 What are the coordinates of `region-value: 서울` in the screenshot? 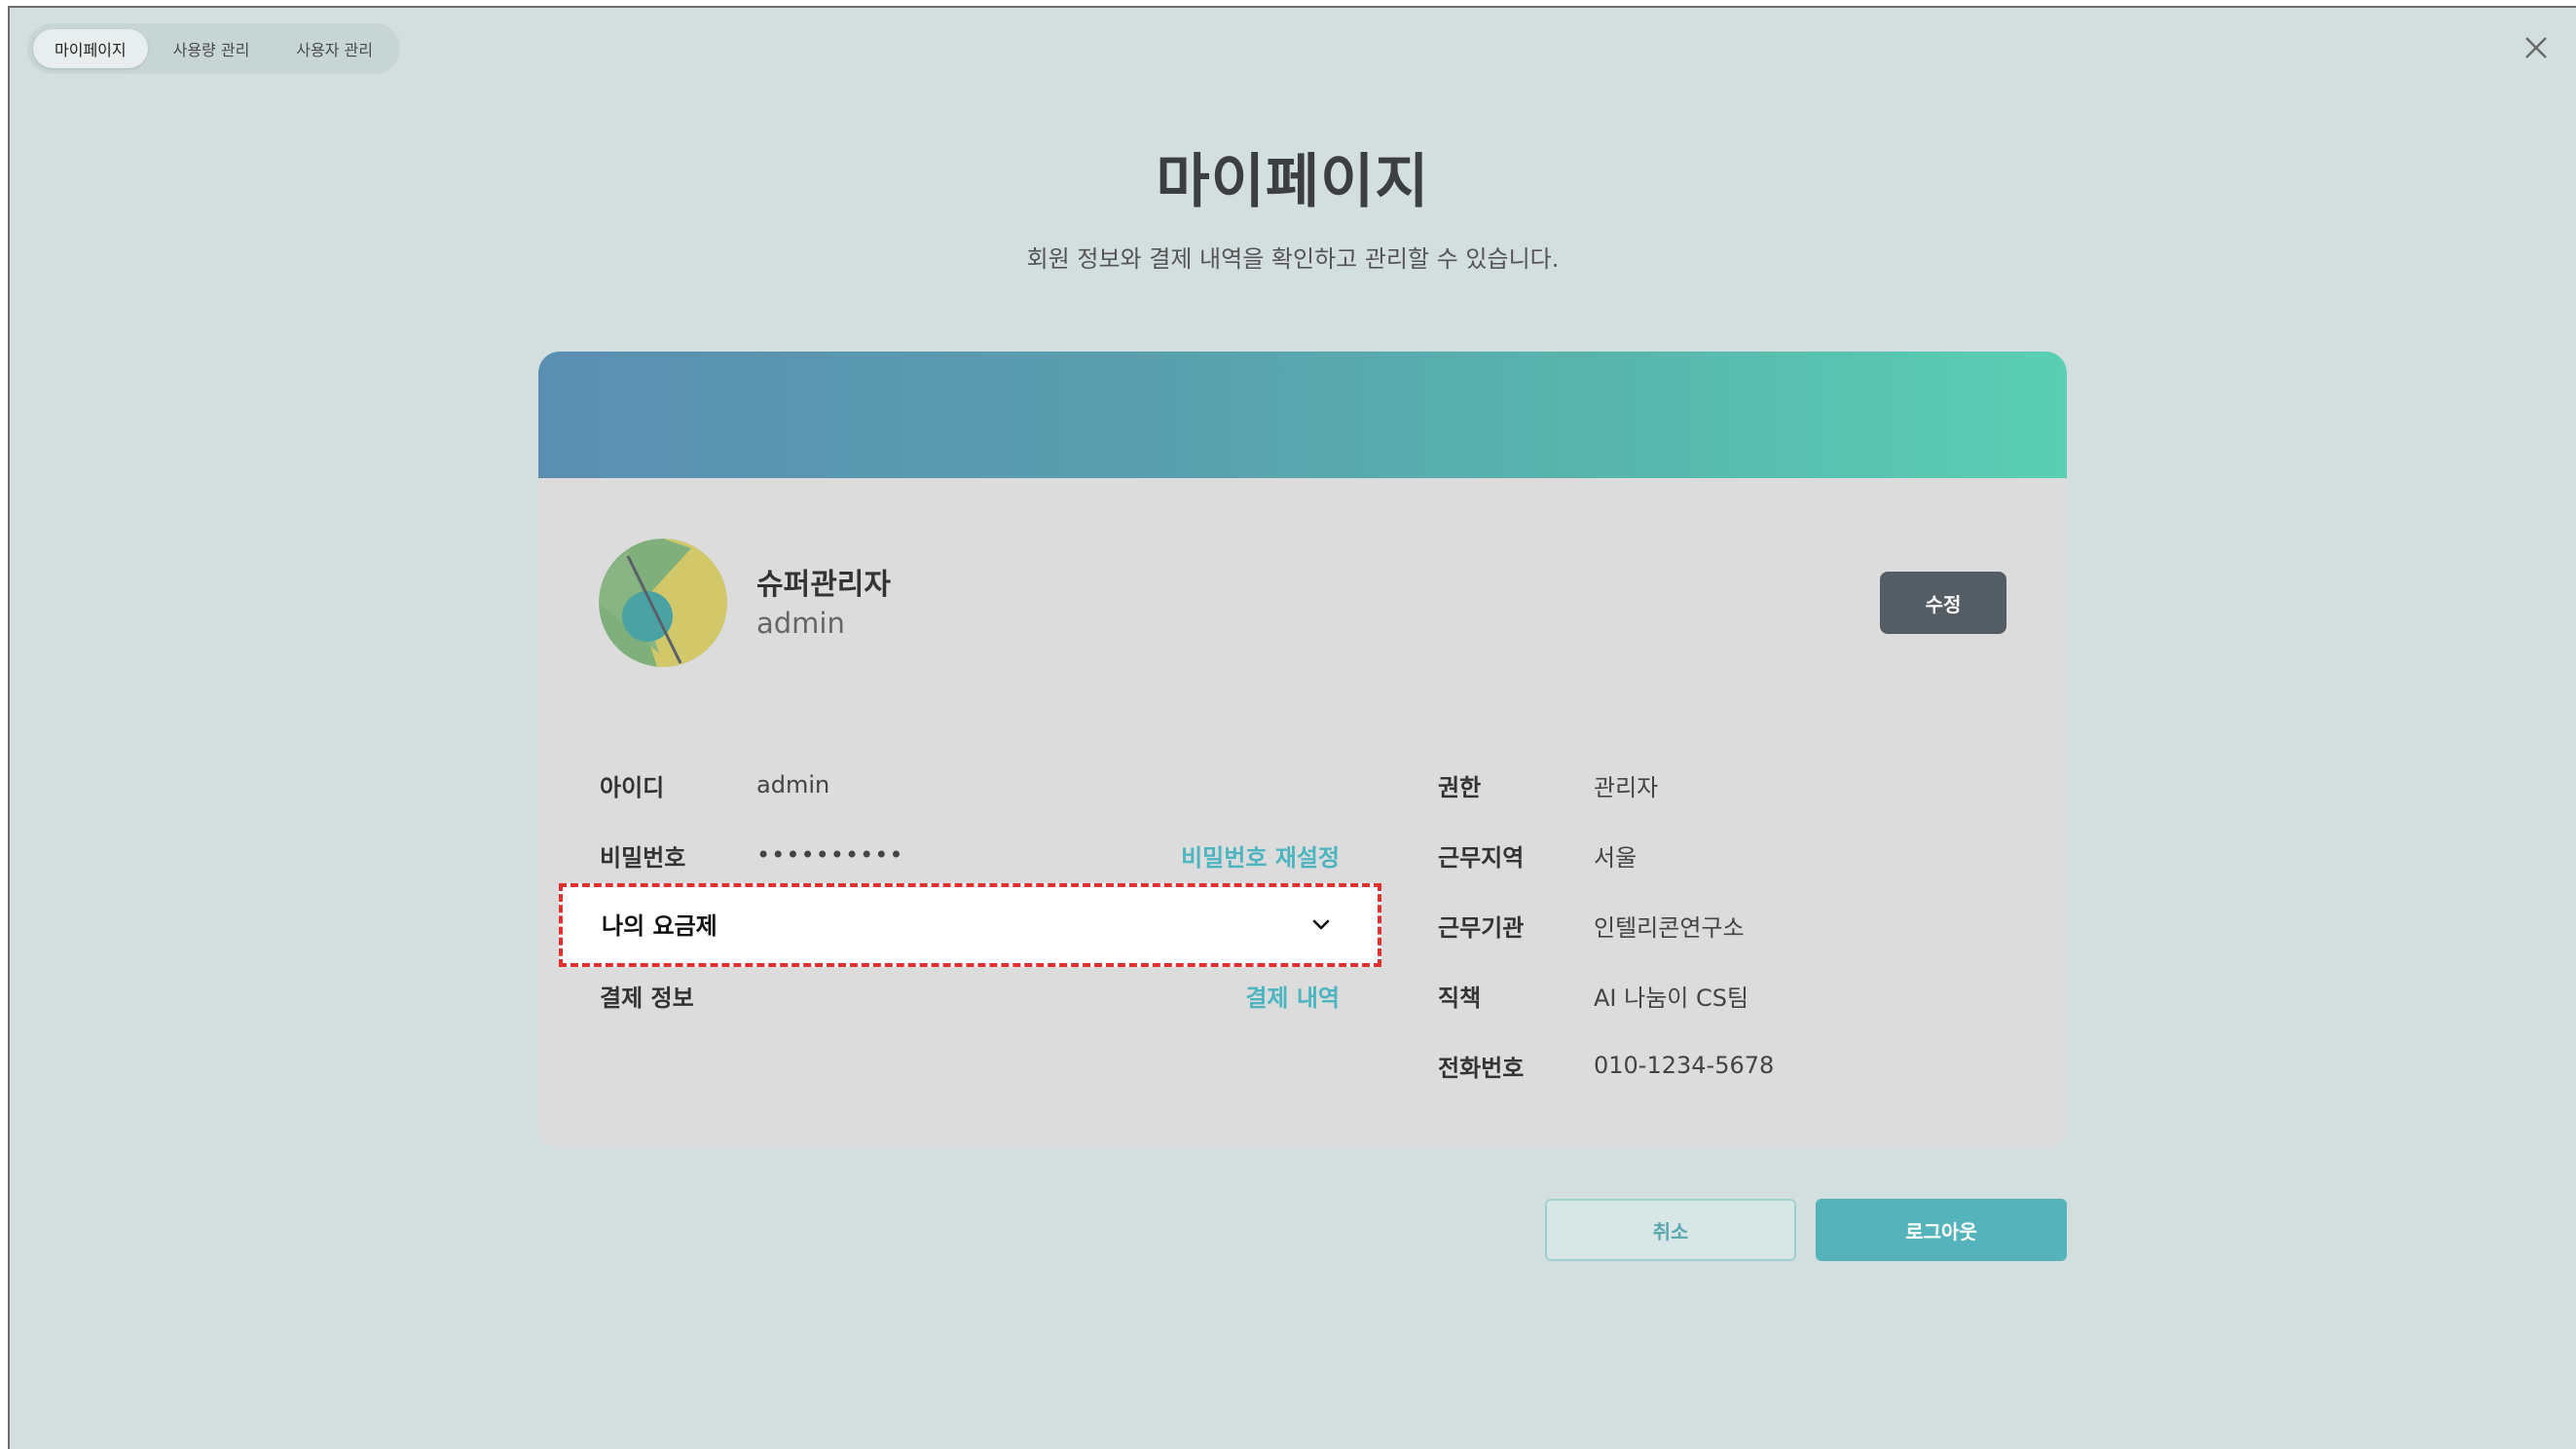 It's located at (1616, 857).